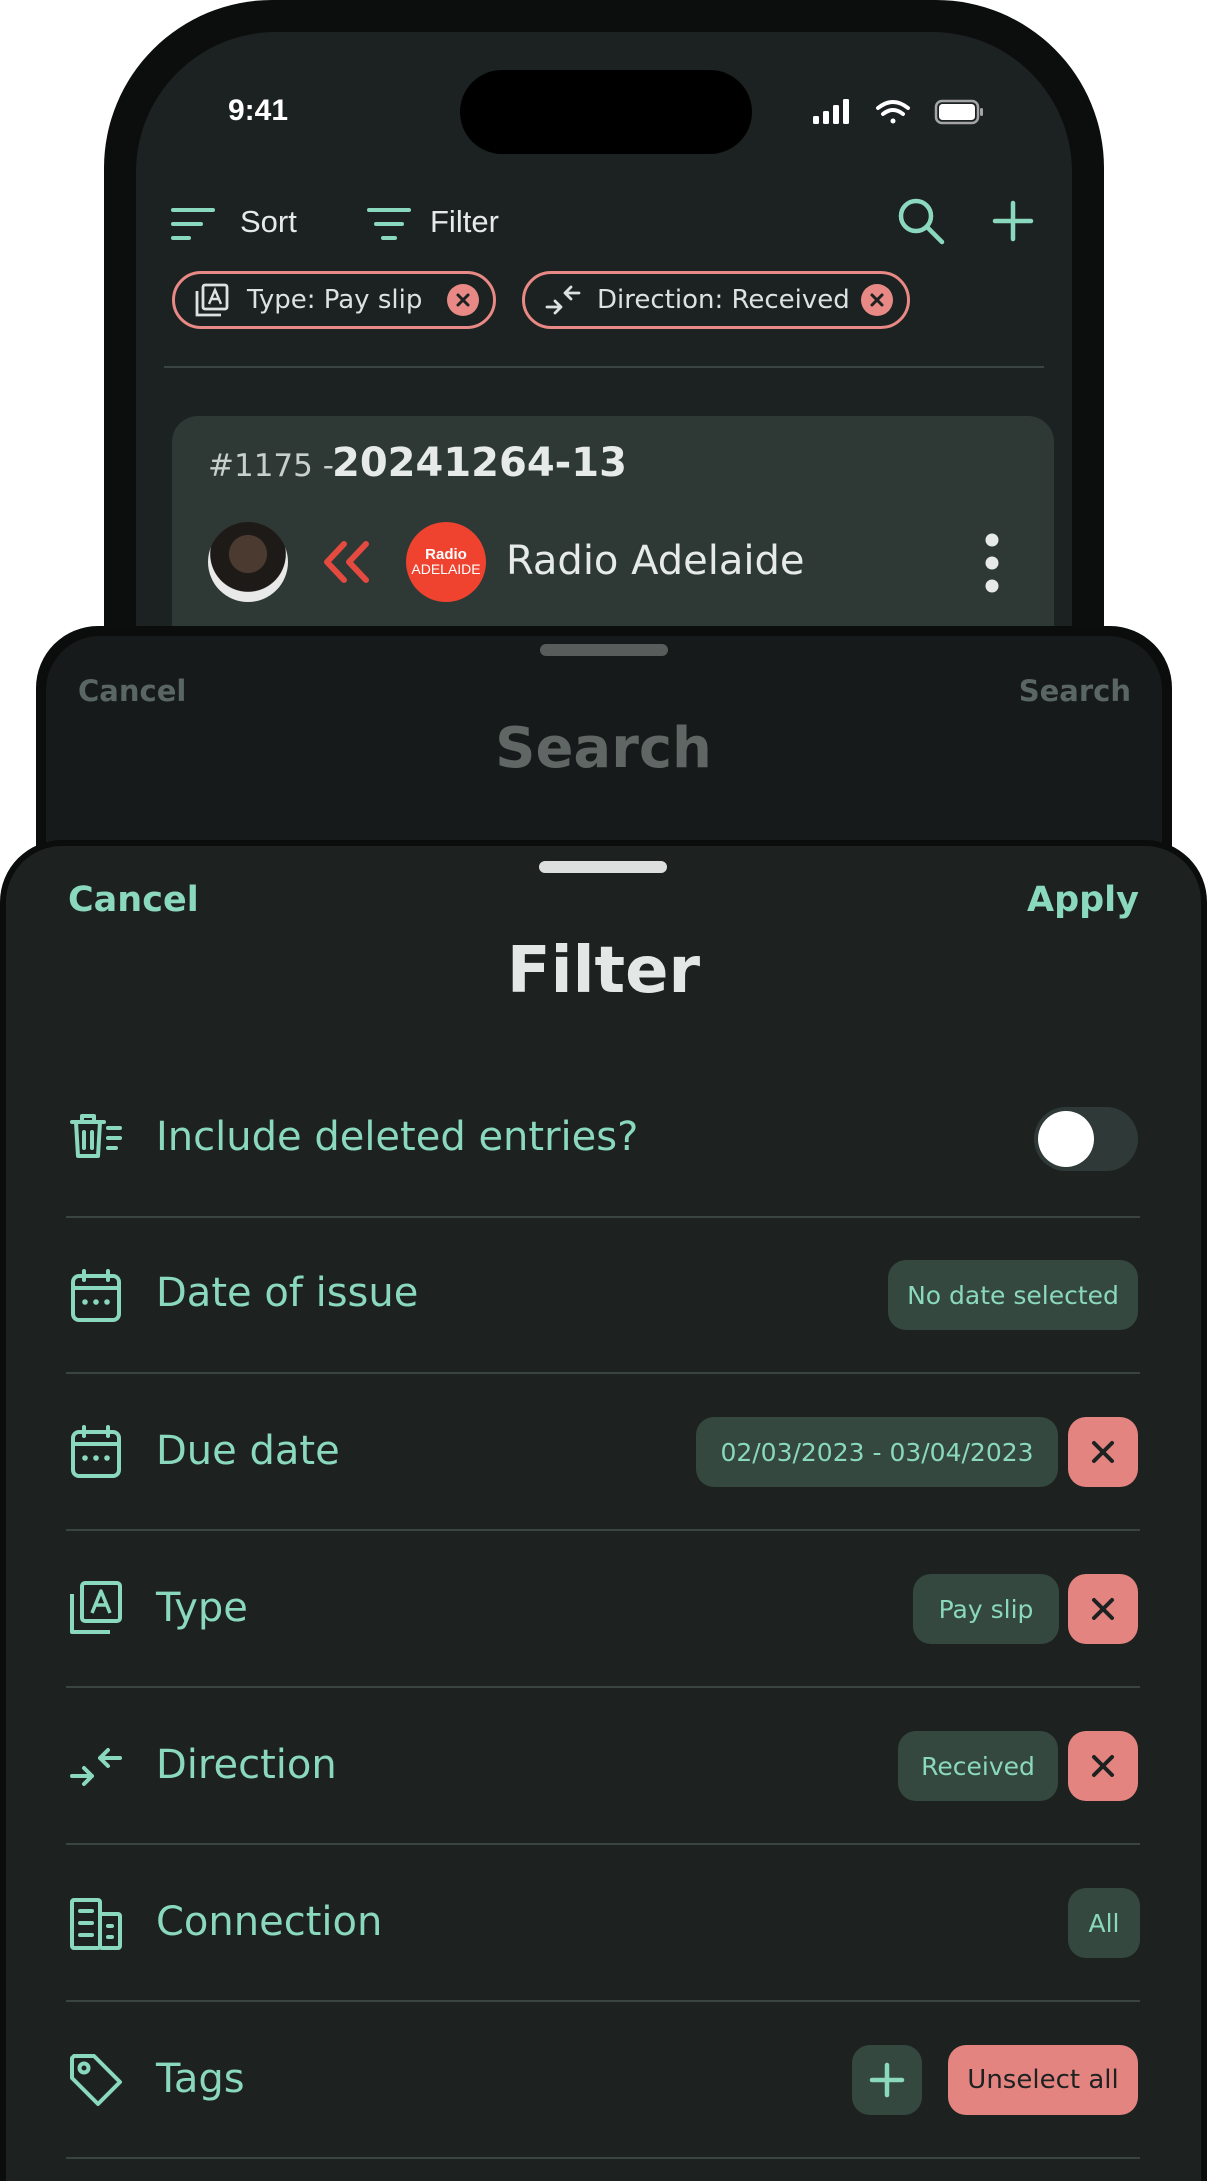 Image resolution: width=1207 pixels, height=2181 pixels. I want to click on filter-sheet-grabber, so click(603, 867).